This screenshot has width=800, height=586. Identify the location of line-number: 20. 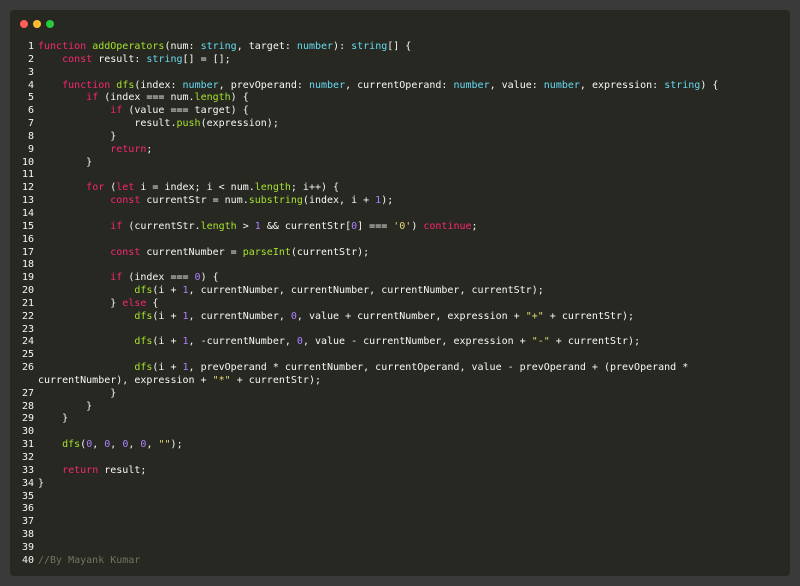
(27, 291).